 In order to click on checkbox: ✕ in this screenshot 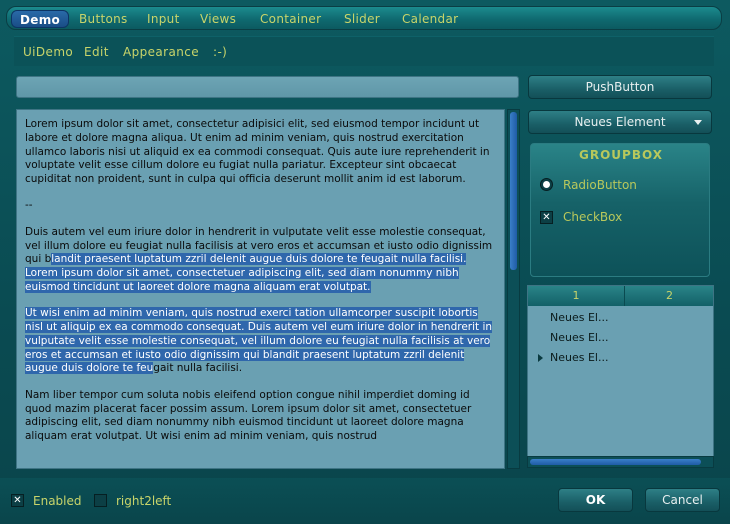, I will do `click(546, 217)`.